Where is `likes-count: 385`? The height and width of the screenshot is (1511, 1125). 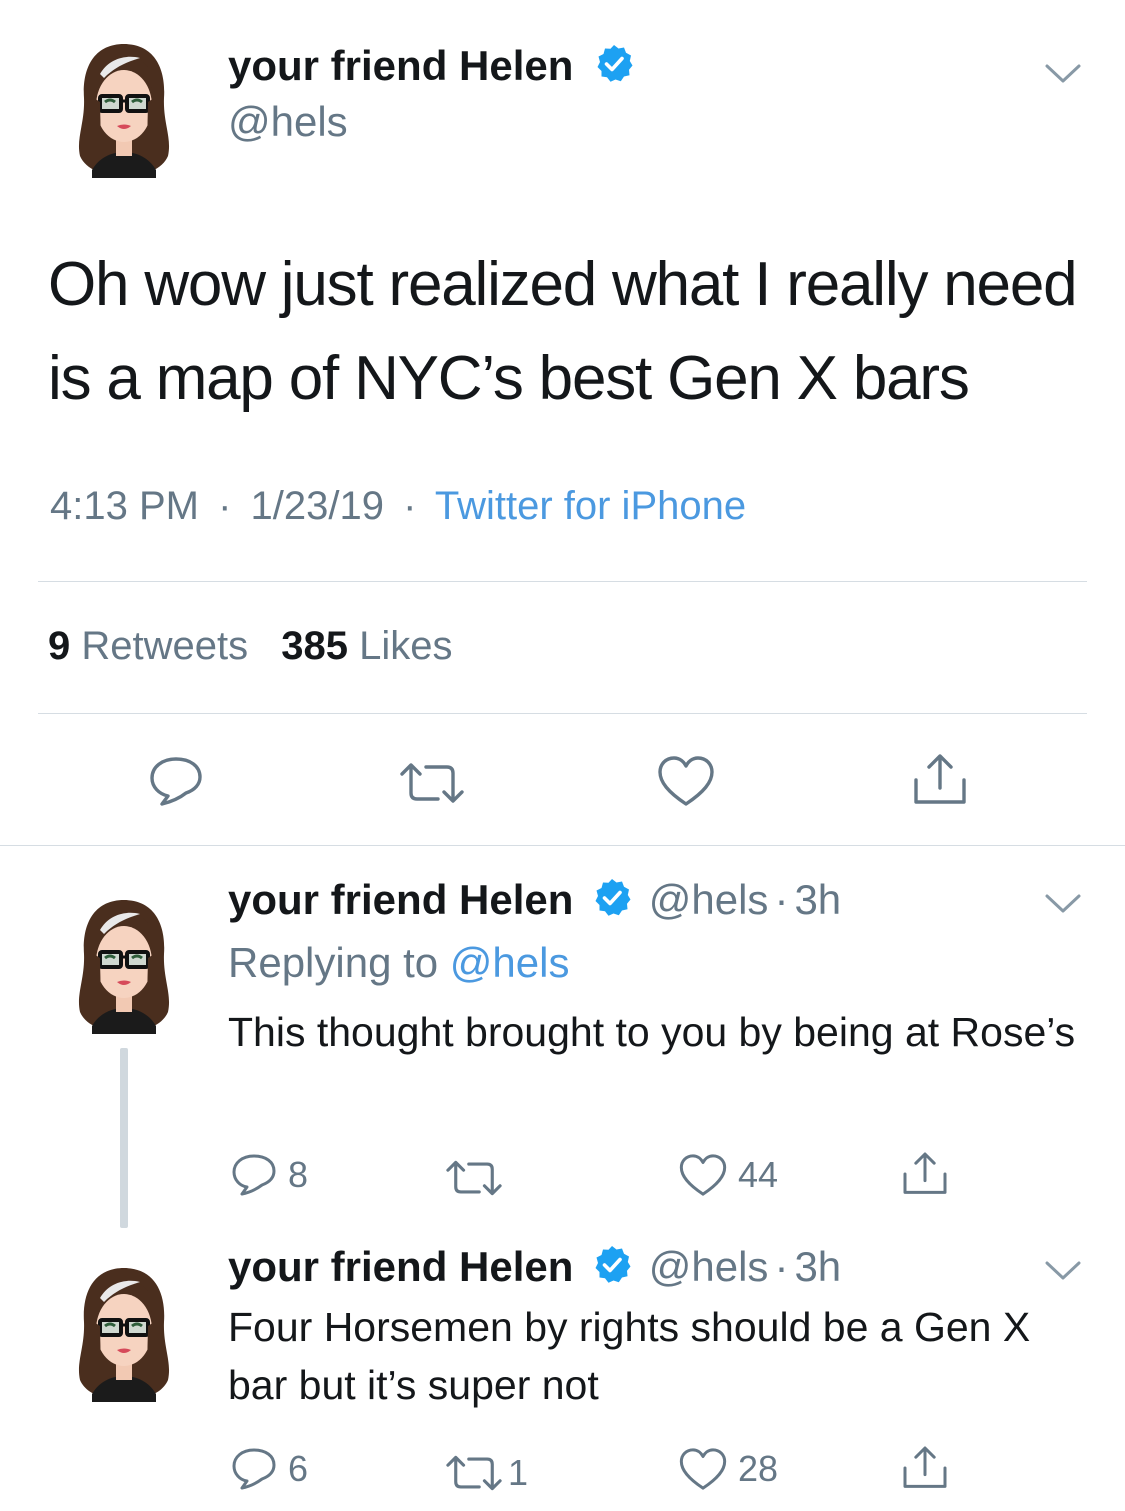
likes-count: 385 is located at coordinates (314, 646).